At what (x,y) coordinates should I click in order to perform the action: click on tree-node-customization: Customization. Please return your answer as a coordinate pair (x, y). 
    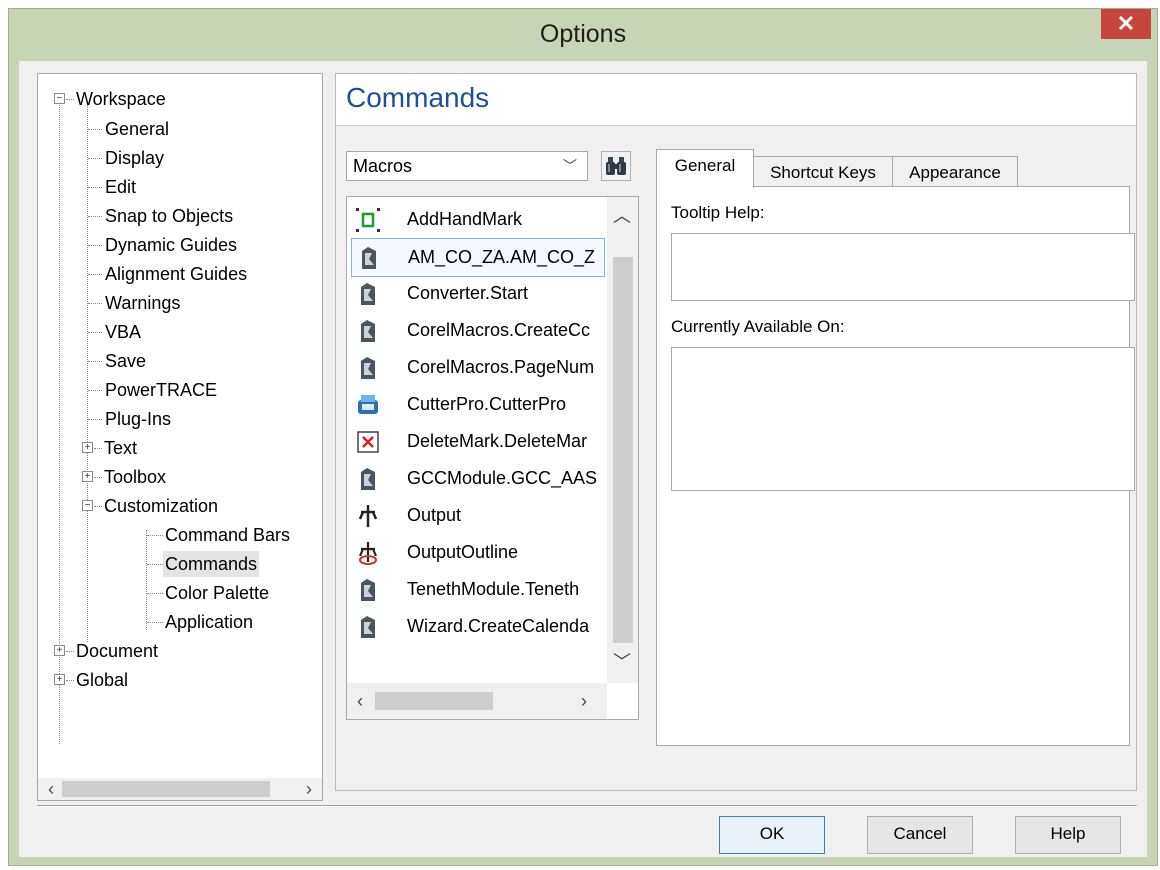
    Looking at the image, I should click on (161, 506).